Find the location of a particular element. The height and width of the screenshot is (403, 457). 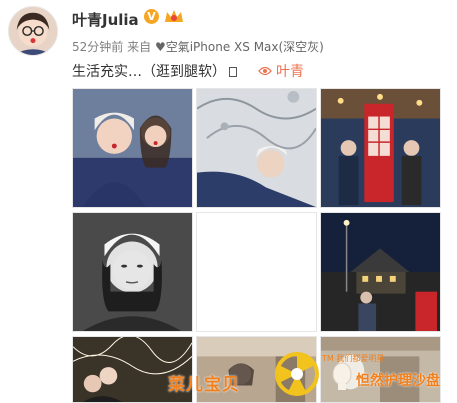

location-link: 叶青 is located at coordinates (281, 71).